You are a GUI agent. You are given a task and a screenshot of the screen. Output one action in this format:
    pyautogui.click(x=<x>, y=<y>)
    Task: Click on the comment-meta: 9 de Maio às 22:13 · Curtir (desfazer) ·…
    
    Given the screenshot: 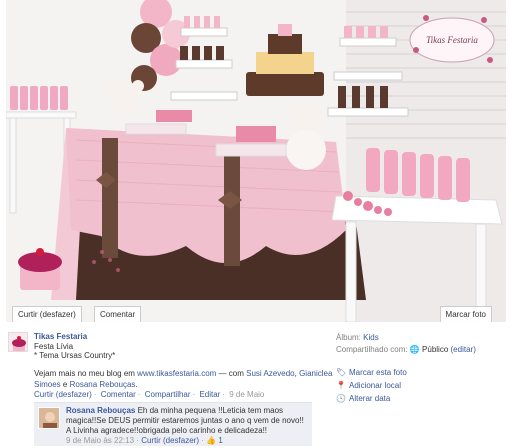 What is the action you would take?
    pyautogui.click(x=144, y=440)
    